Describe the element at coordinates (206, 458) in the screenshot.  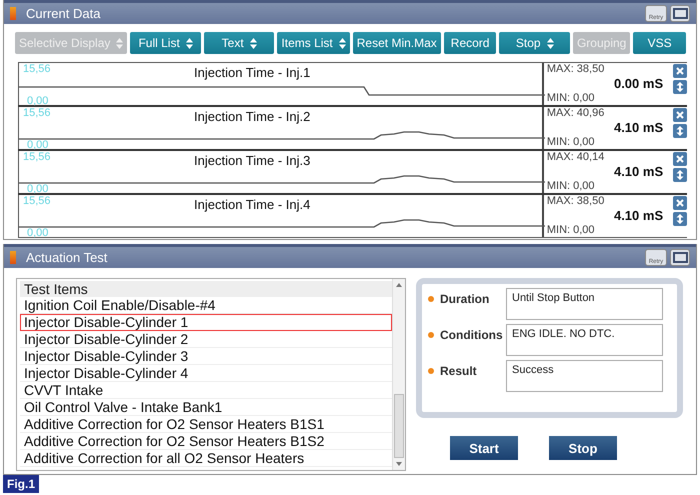
I see `test-item: Additive Correction for all O2 Sensor Heaters` at that location.